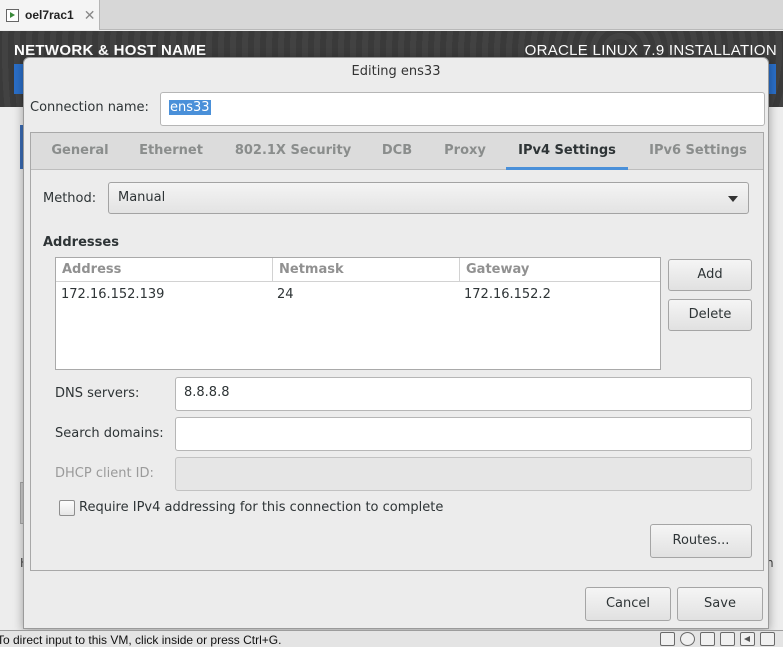 This screenshot has height=647, width=783. What do you see at coordinates (365, 270) in the screenshot?
I see `column-header-netmask: Netmask` at bounding box center [365, 270].